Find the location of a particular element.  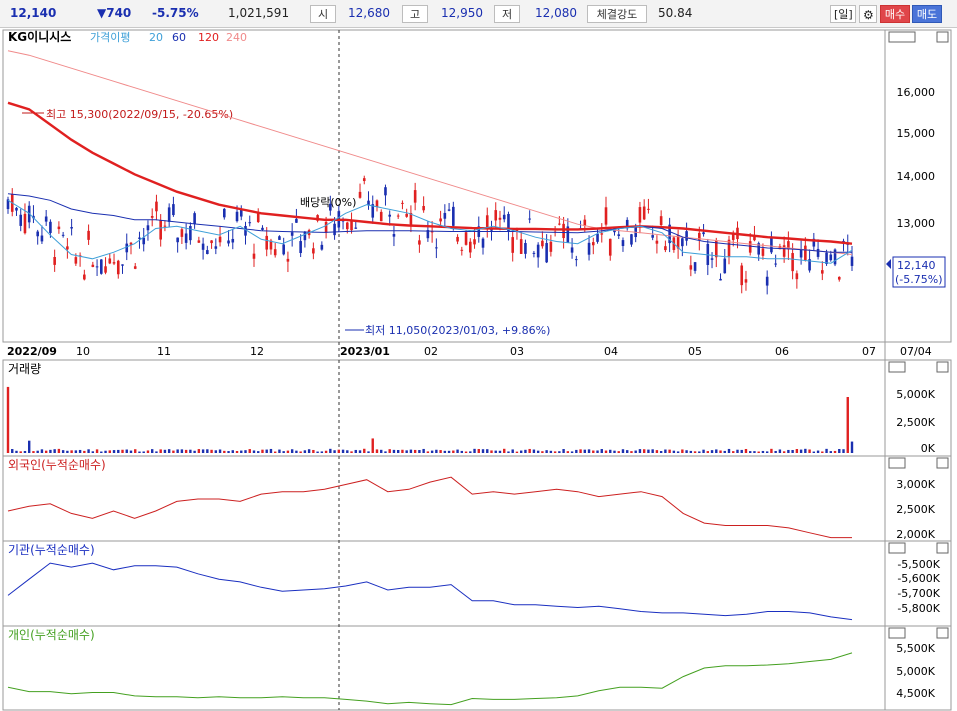

foreign-tick-2500: 2,500K is located at coordinates (915, 509).